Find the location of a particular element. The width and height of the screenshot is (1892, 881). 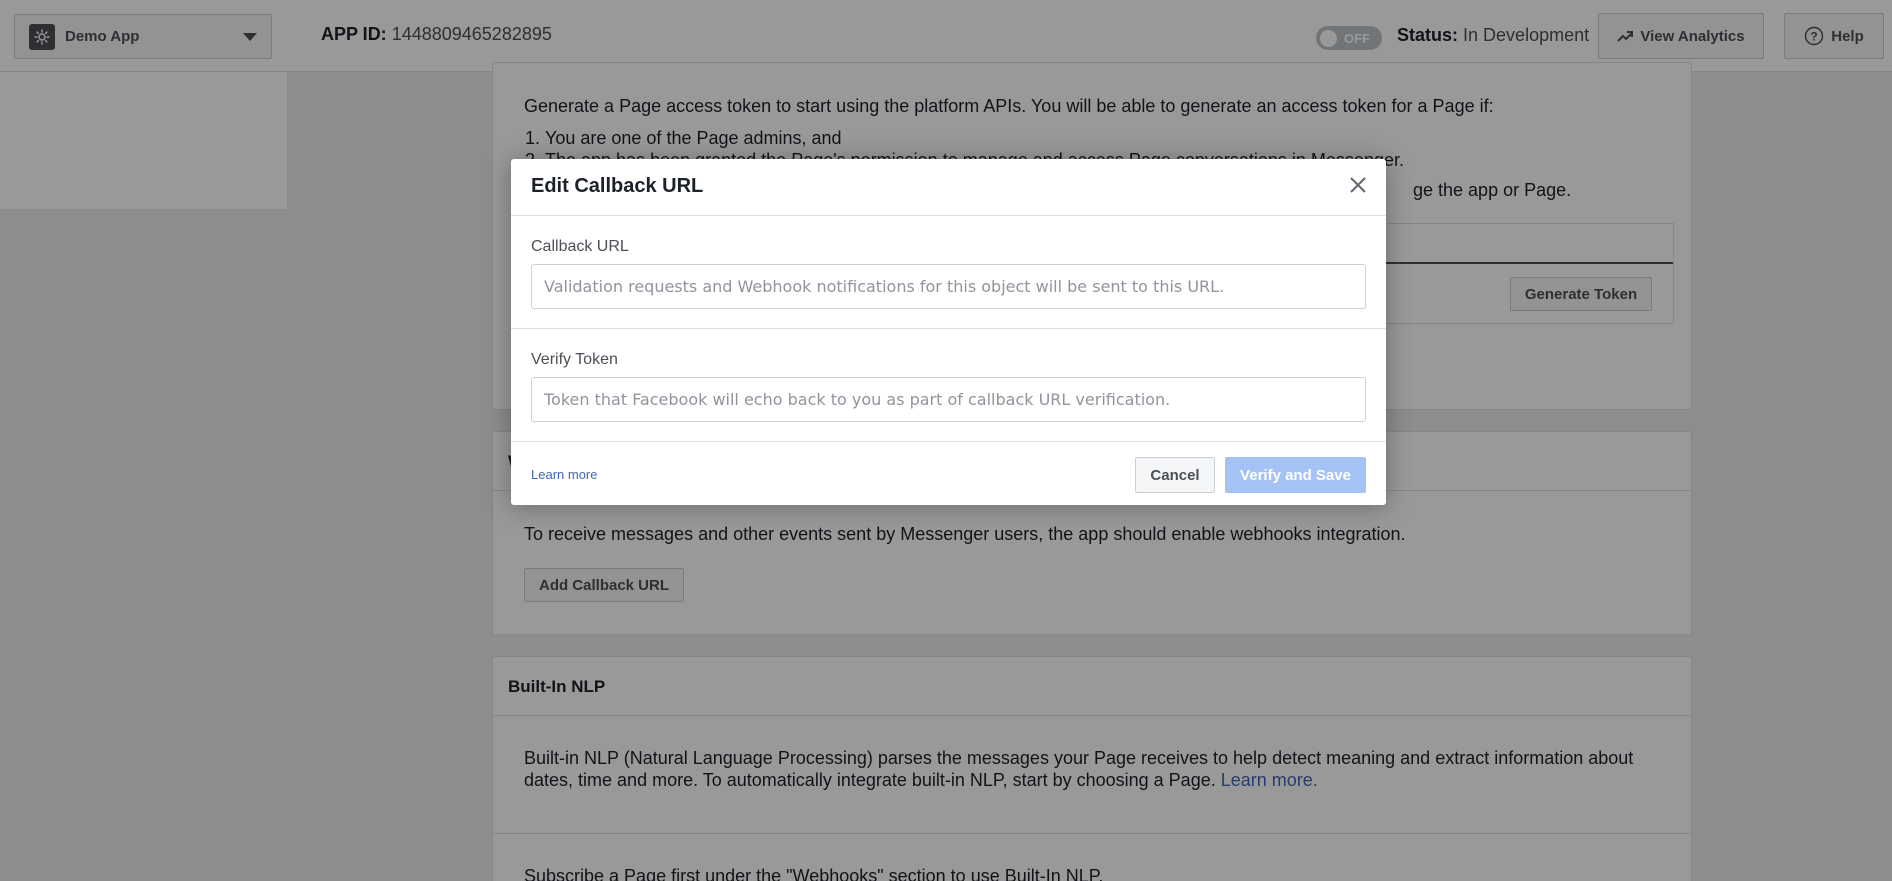

callback-url-section: Callback URL is located at coordinates (948, 272).